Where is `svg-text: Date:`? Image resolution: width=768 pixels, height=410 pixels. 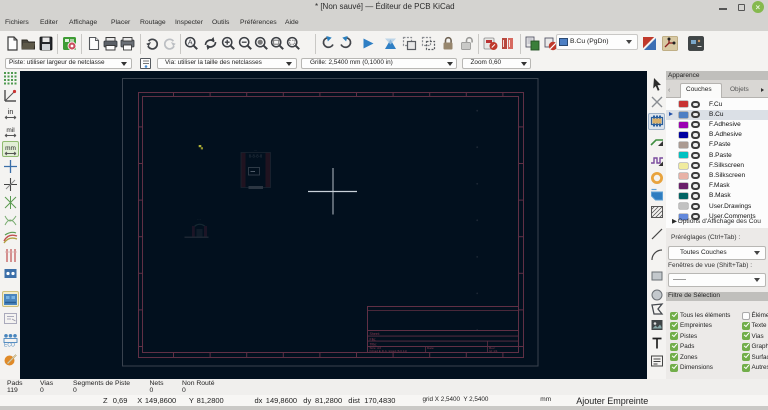 svg-text: Date: is located at coordinates (431, 348).